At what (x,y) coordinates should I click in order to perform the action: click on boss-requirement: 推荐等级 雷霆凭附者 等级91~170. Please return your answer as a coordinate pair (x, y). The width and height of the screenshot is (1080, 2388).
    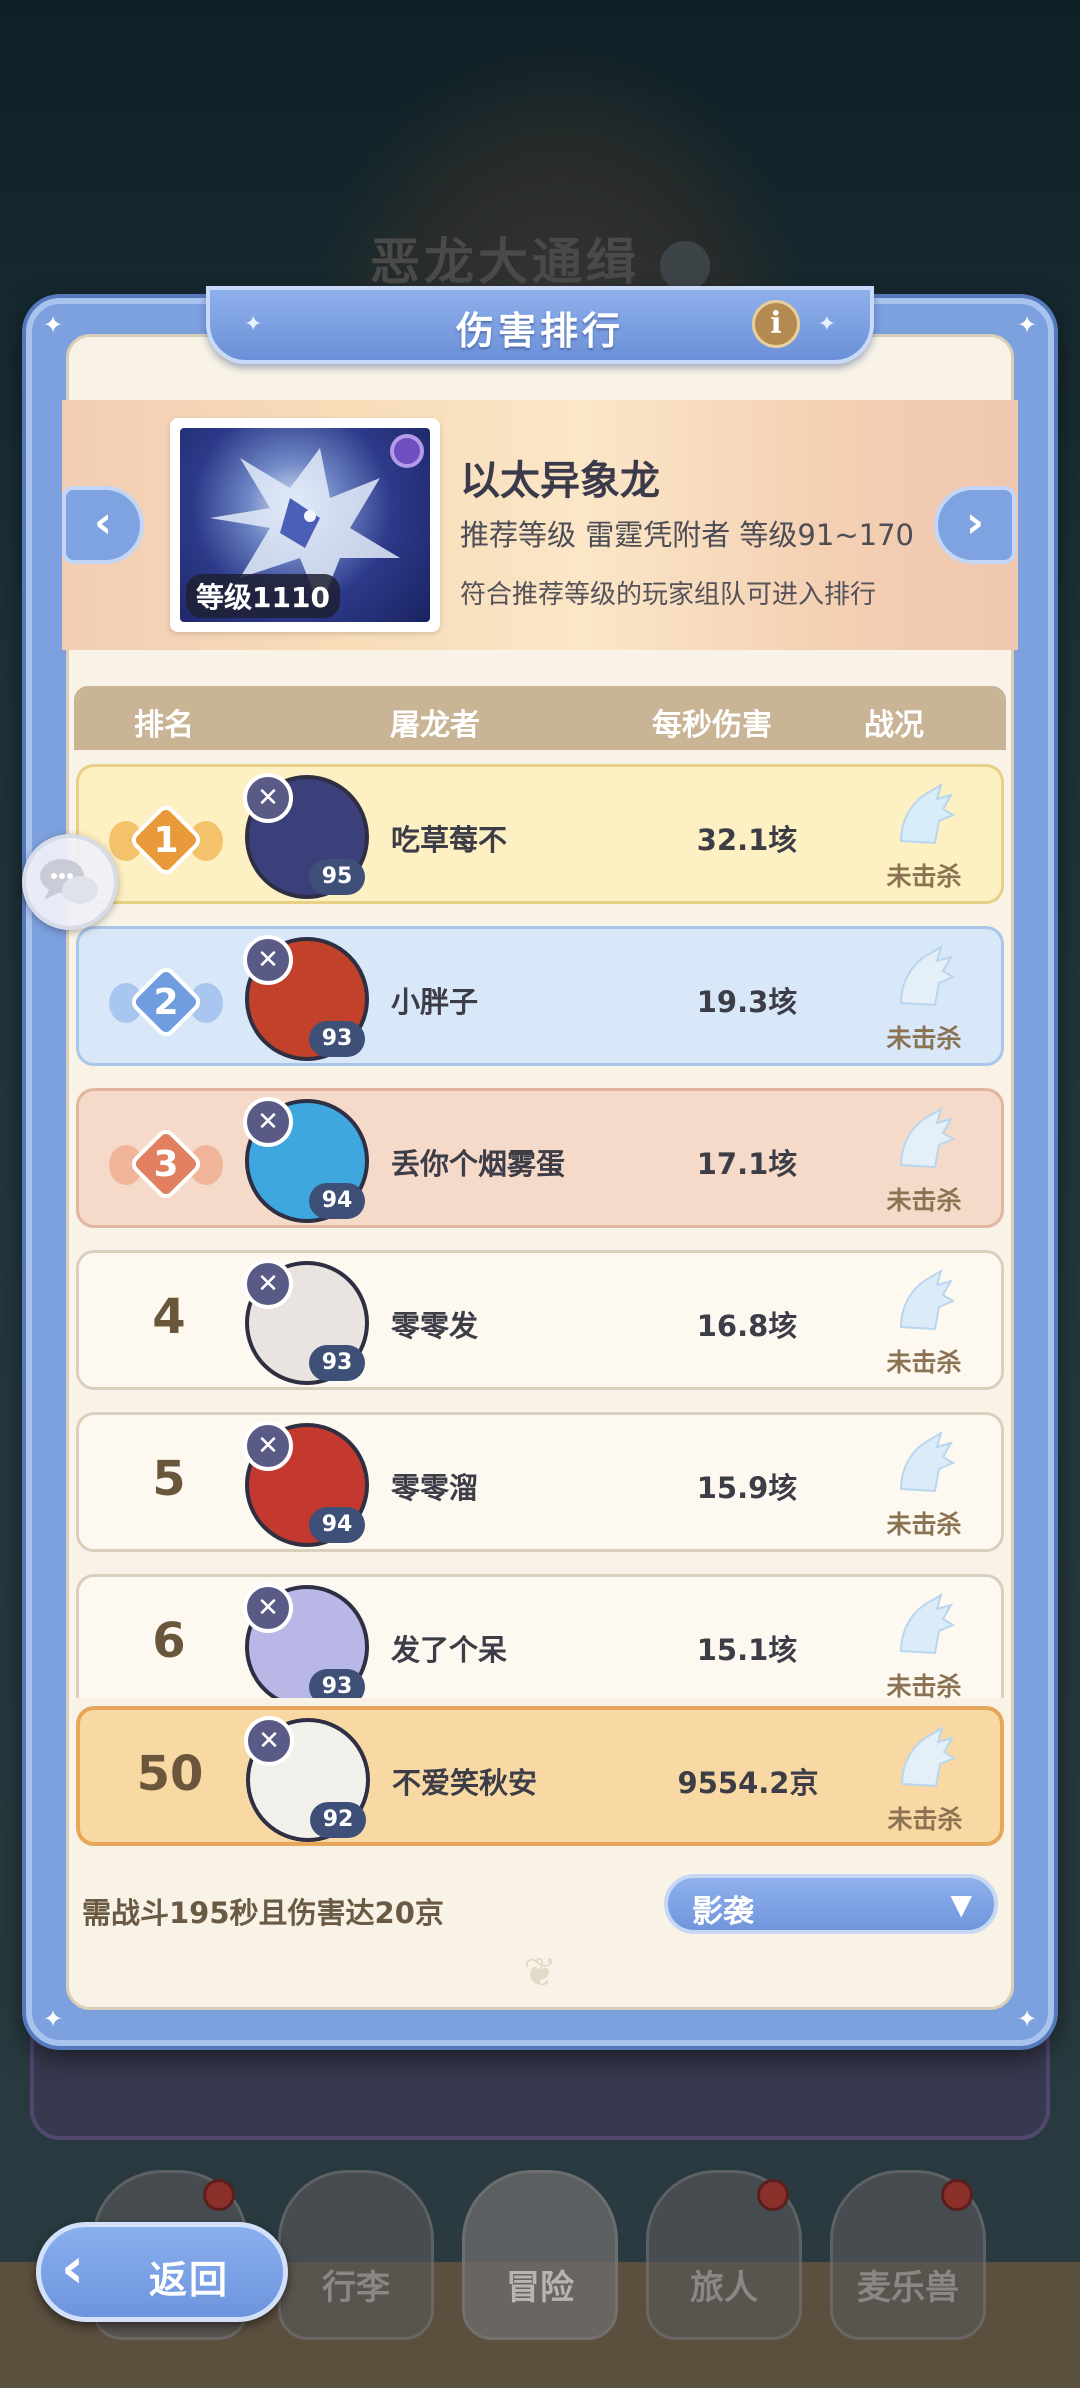
    Looking at the image, I should click on (687, 535).